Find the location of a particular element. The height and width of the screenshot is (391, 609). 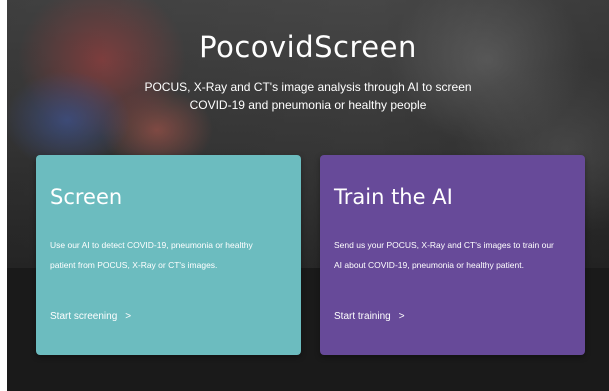

start-training-link: Start training > is located at coordinates (369, 316).